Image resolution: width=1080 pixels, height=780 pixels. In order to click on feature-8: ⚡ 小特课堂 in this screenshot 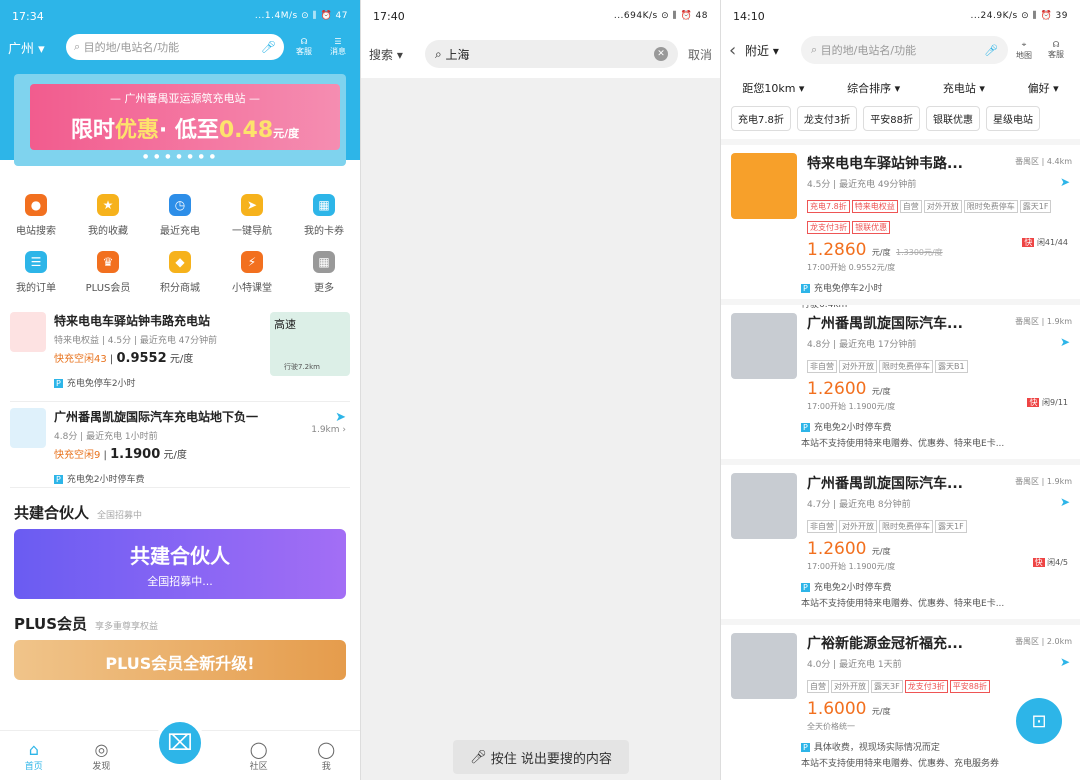, I will do `click(252, 272)`.